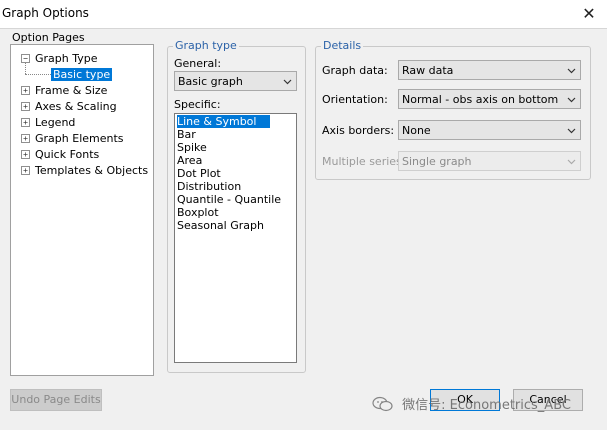 This screenshot has width=607, height=430. Describe the element at coordinates (382, 404) in the screenshot. I see `wechat-logo-icon` at that location.